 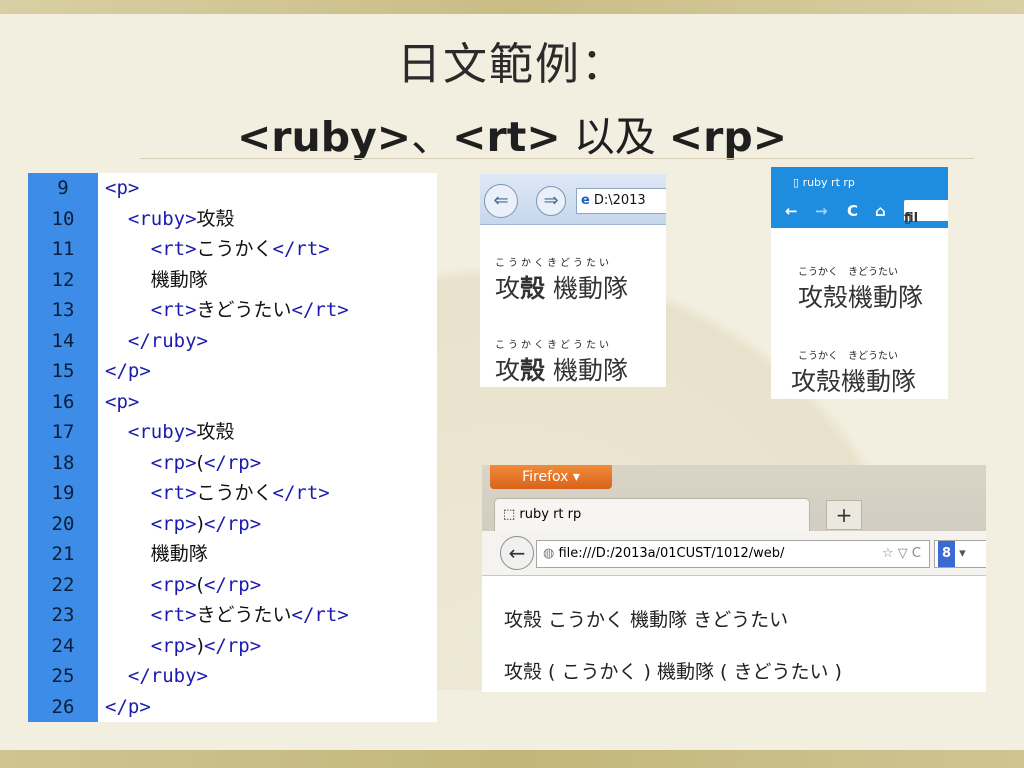 What do you see at coordinates (798, 182) in the screenshot?
I see `page-icon: ▯` at bounding box center [798, 182].